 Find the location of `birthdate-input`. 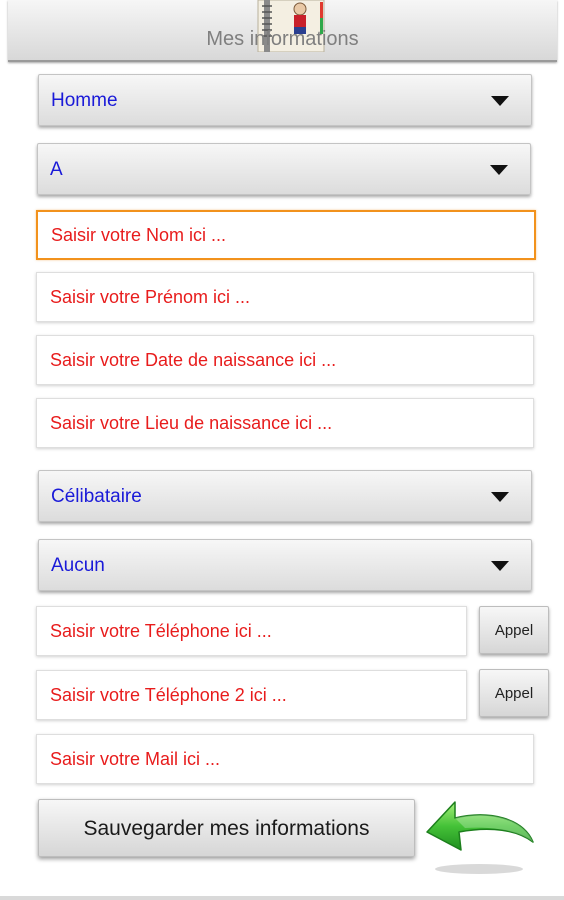

birthdate-input is located at coordinates (285, 360).